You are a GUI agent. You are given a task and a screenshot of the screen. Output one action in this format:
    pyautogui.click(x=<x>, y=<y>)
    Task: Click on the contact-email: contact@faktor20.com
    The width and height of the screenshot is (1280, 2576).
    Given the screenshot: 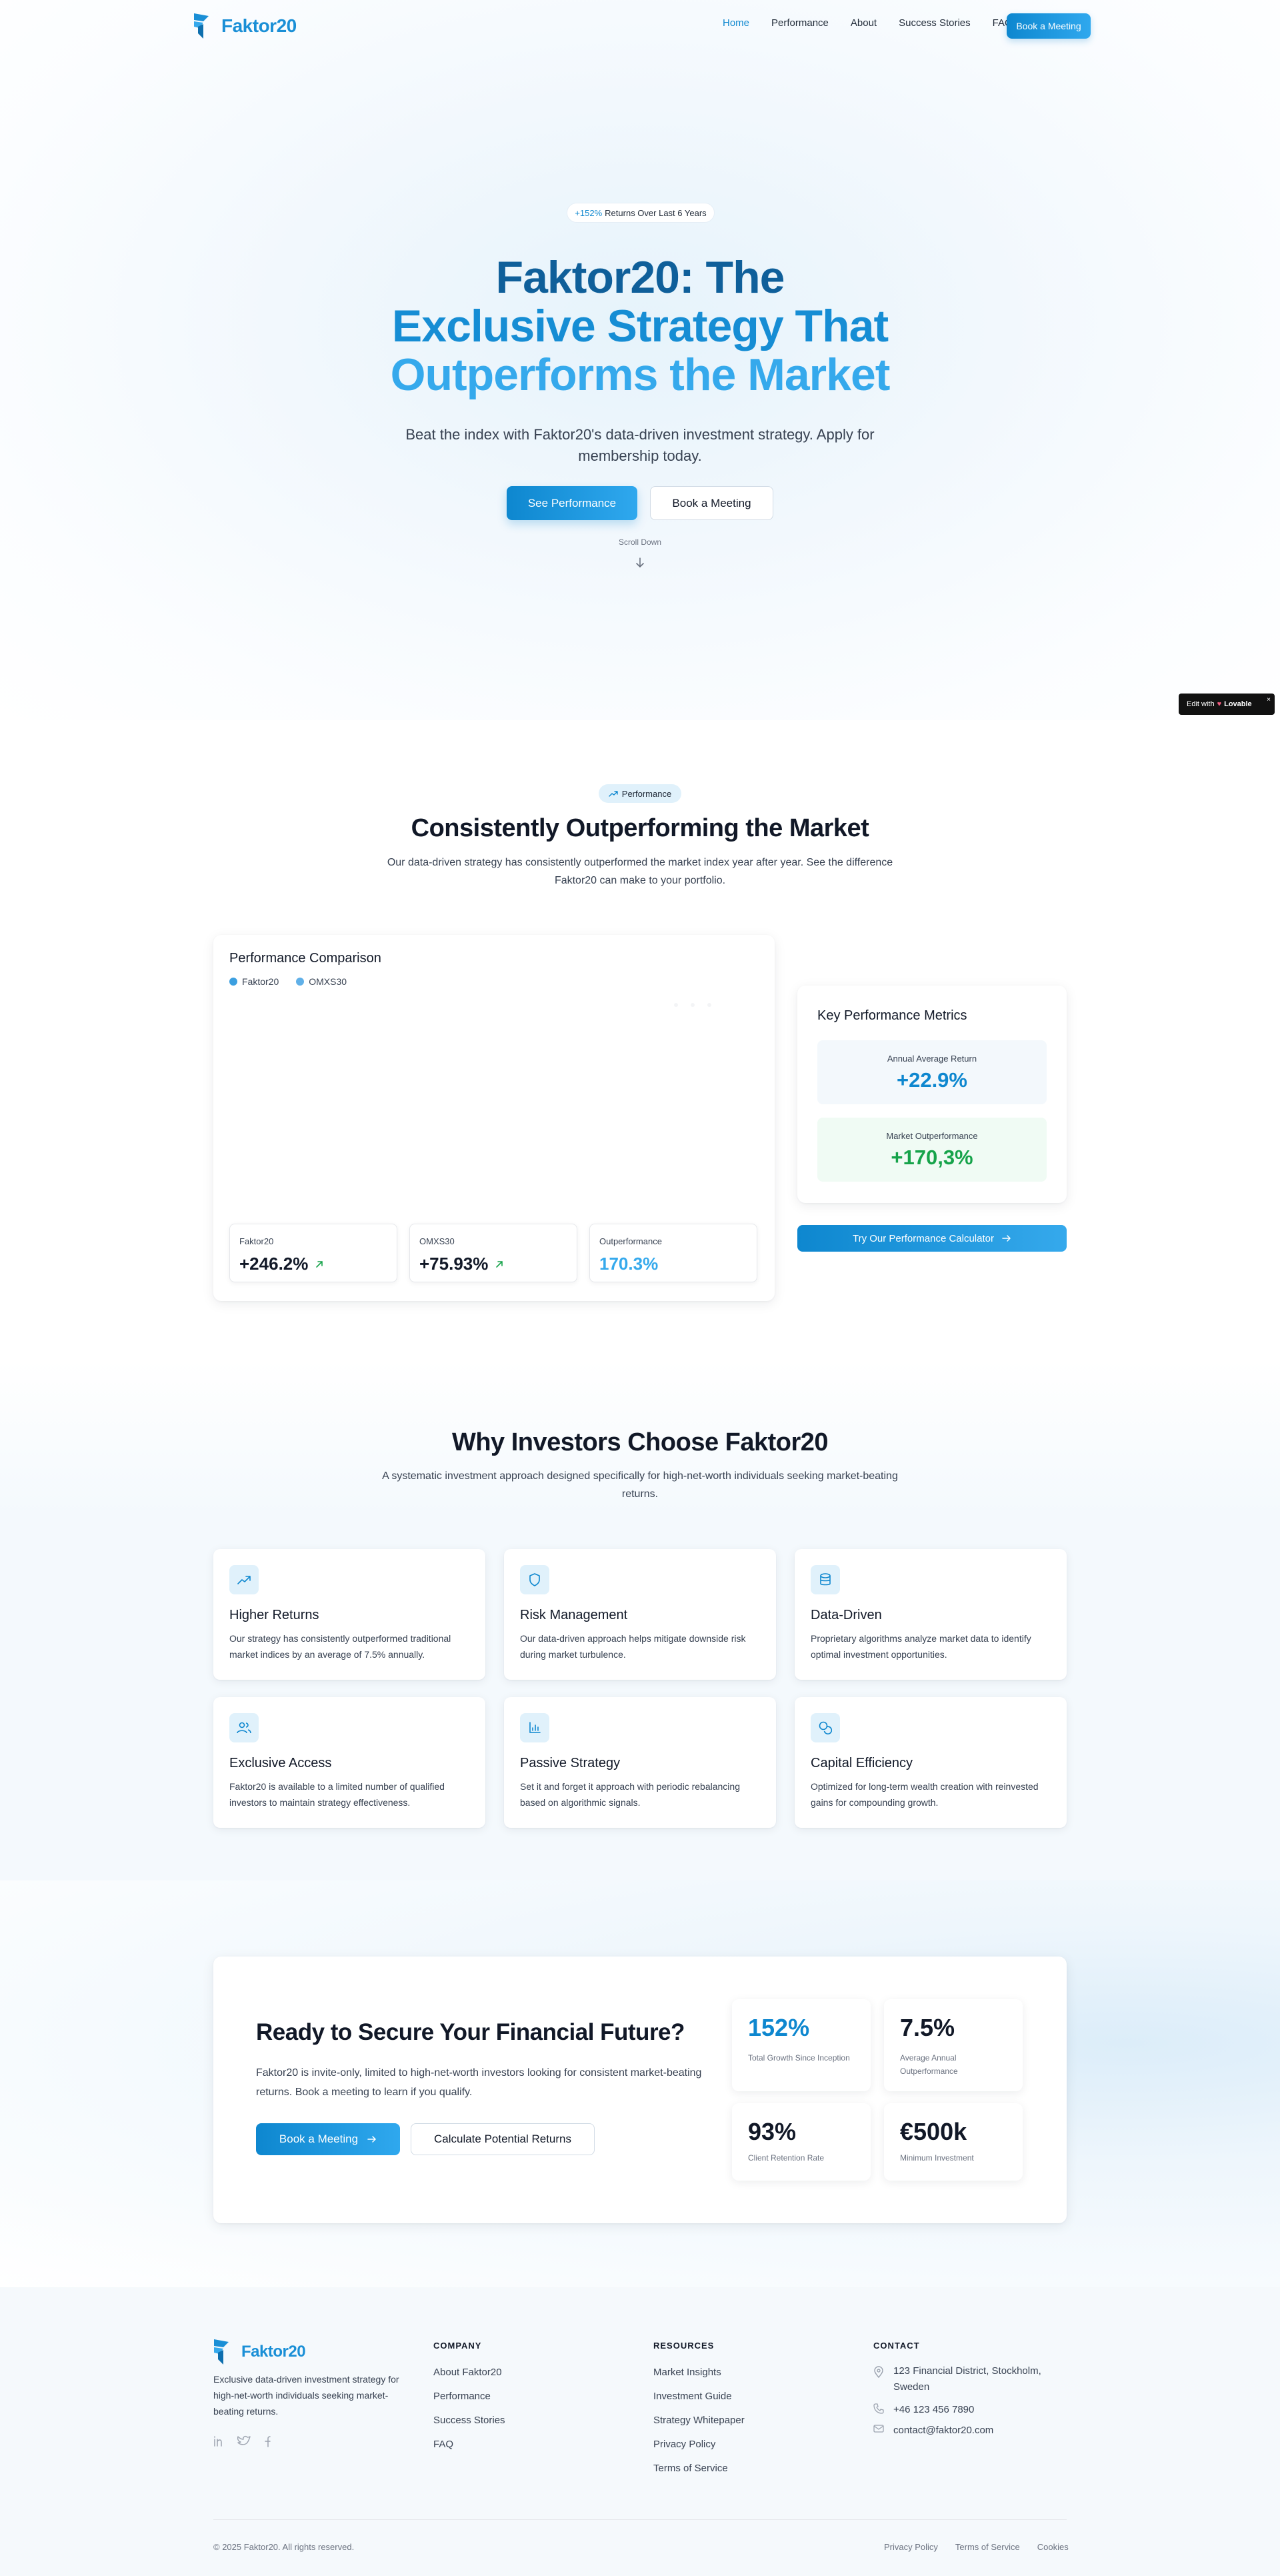 What is the action you would take?
    pyautogui.click(x=963, y=2430)
    